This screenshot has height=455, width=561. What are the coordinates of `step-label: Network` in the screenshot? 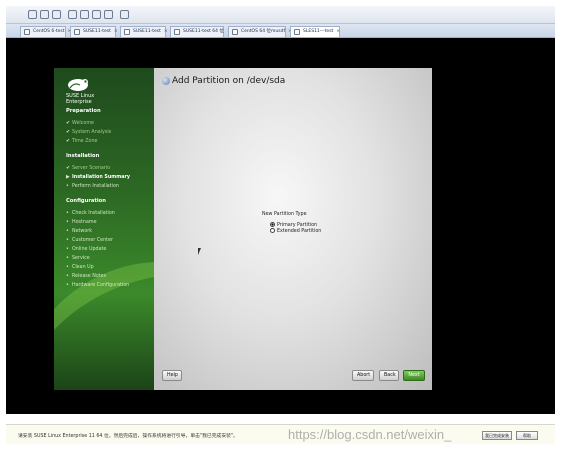 It's located at (82, 231).